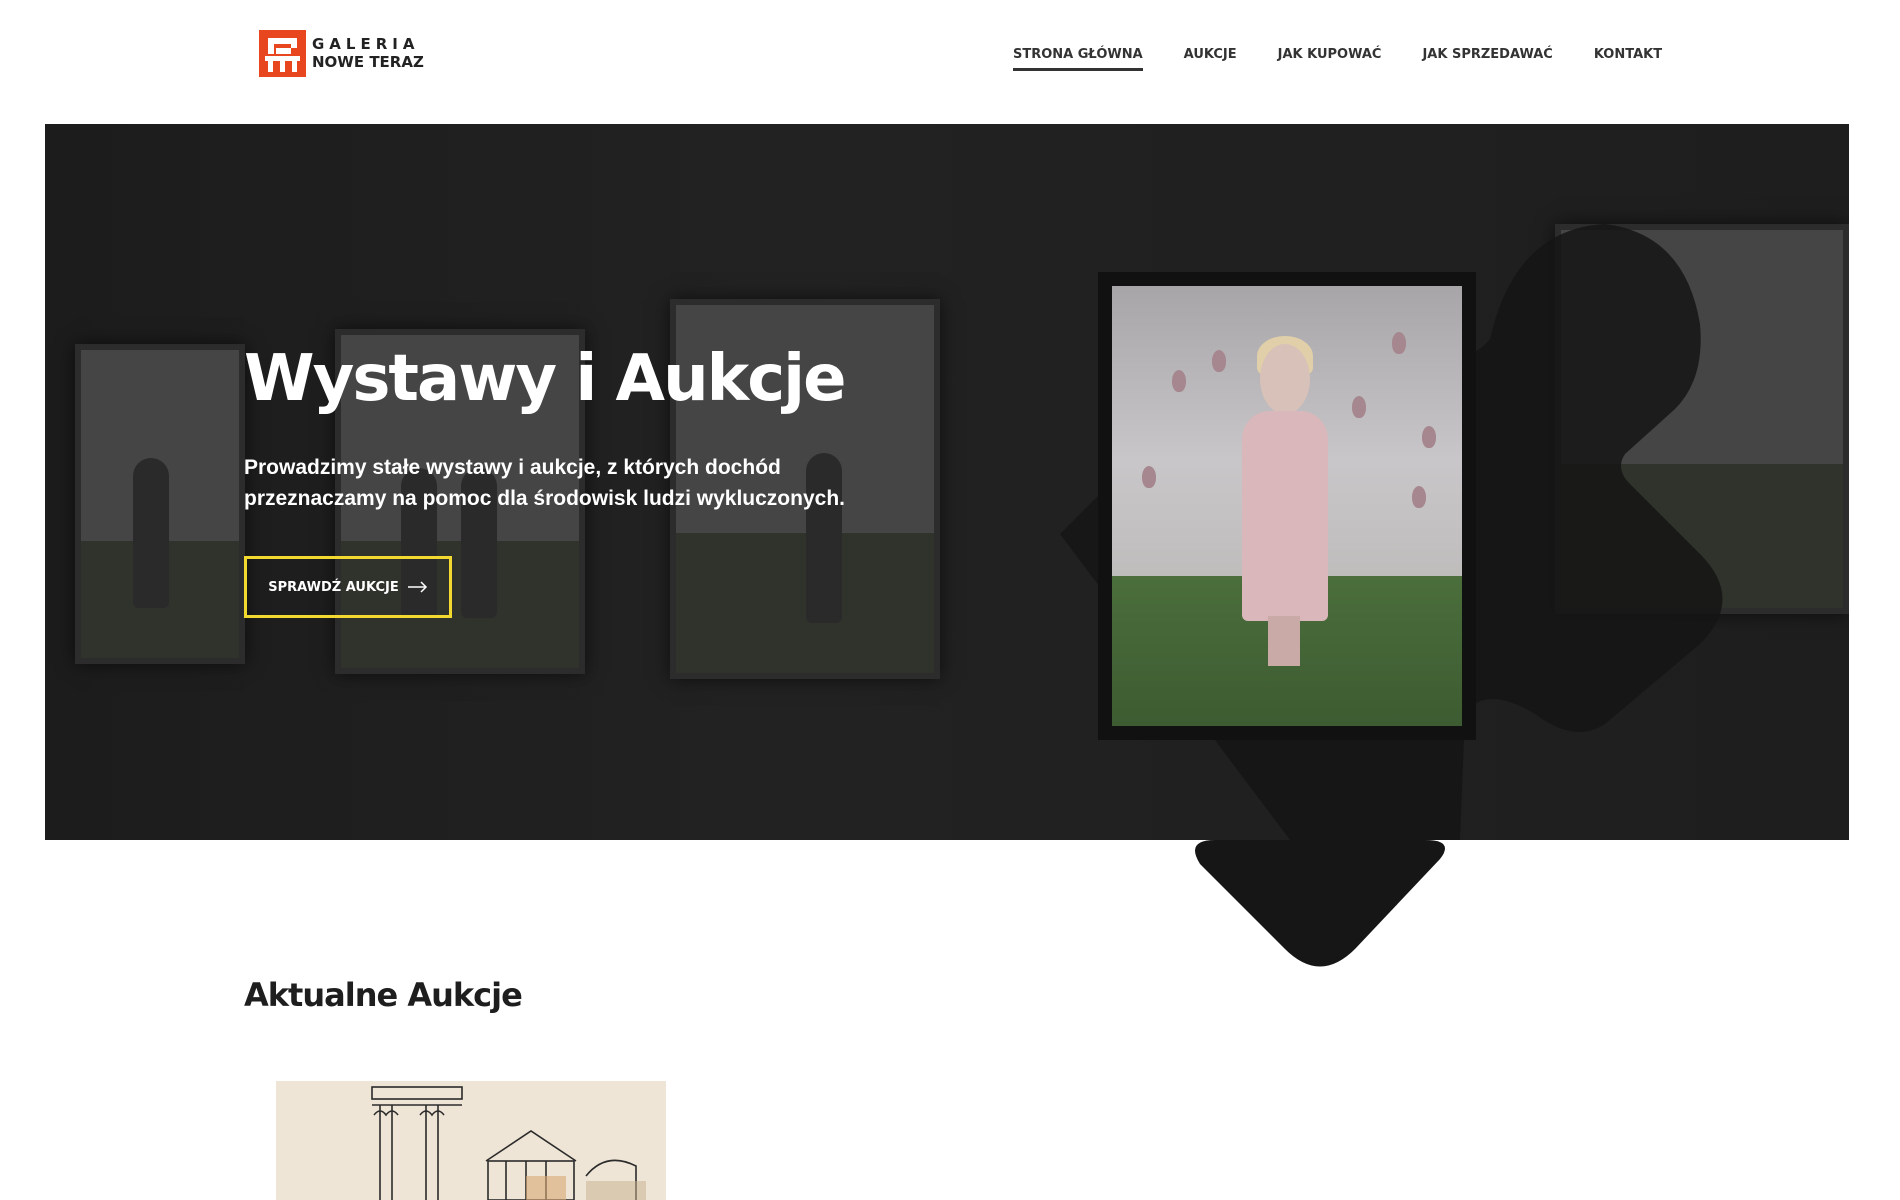  Describe the element at coordinates (1320, 903) in the screenshot. I see `decorative-shape` at that location.